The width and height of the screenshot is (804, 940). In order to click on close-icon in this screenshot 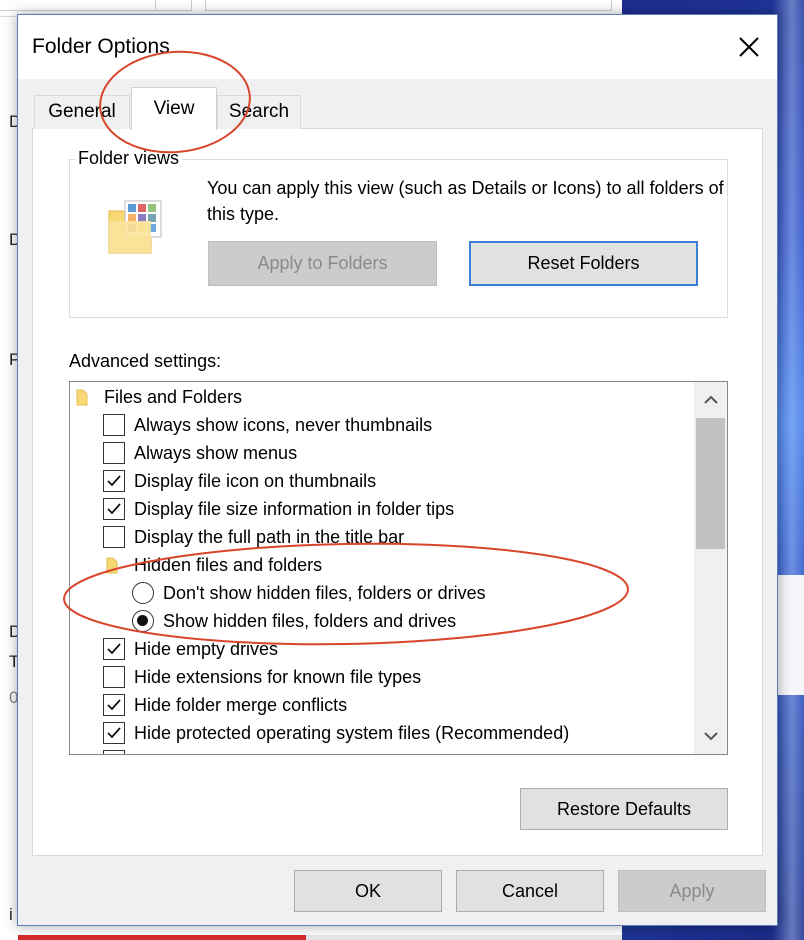, I will do `click(749, 47)`.